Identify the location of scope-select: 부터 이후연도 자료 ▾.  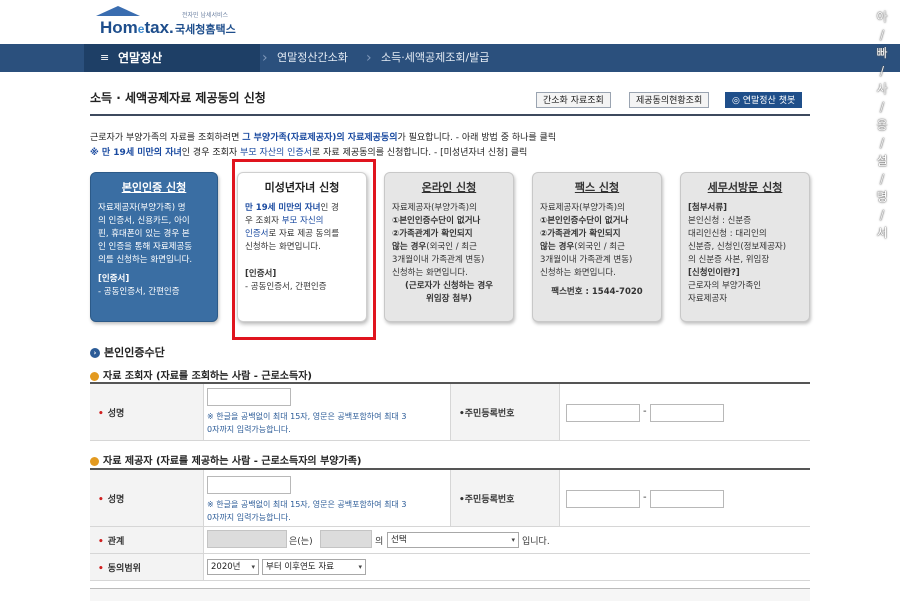
(314, 567).